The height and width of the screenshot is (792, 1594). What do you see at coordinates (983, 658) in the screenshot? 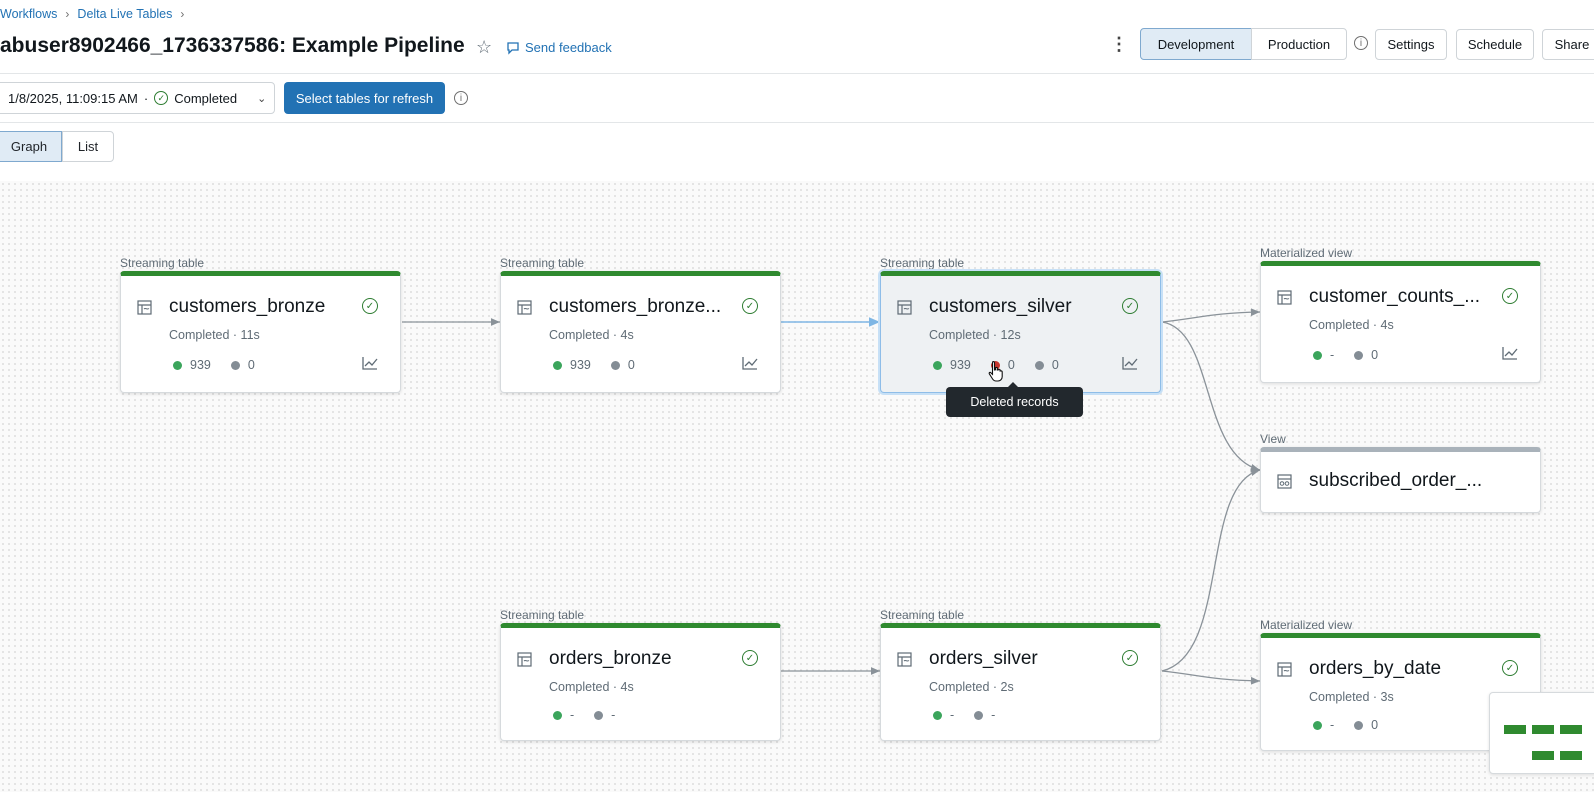
I see `node-name: orders_silver` at bounding box center [983, 658].